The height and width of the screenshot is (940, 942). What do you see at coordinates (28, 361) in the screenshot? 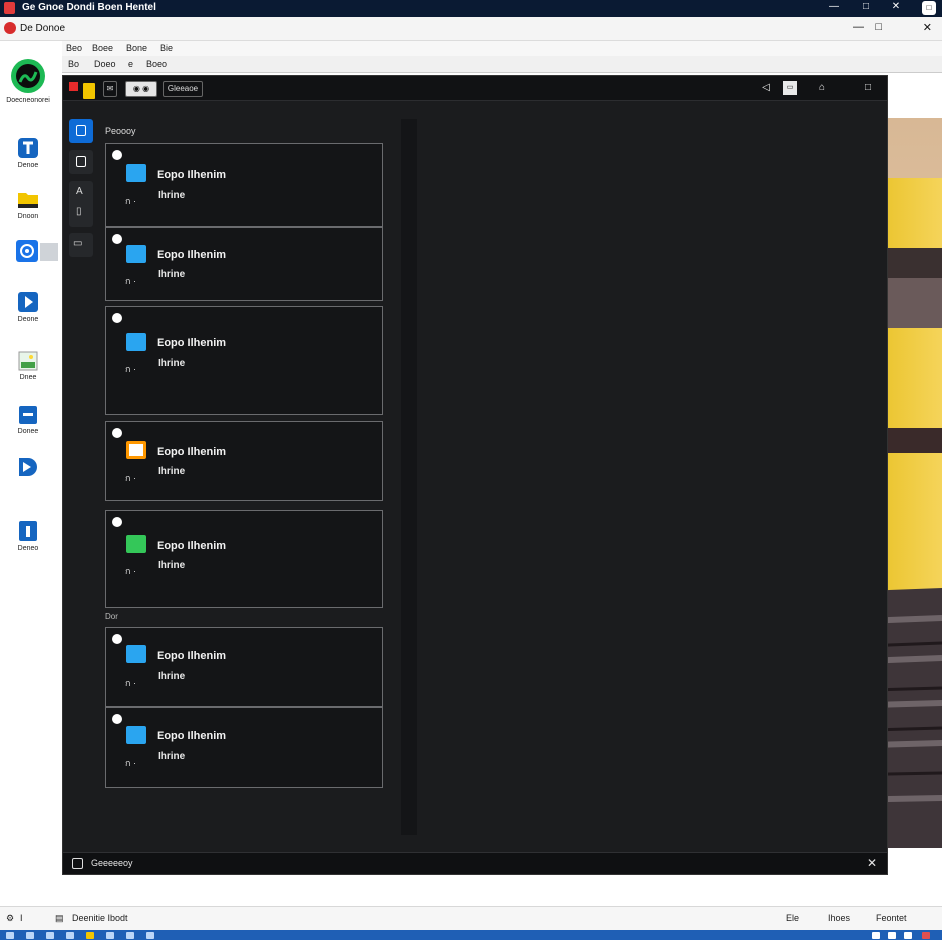
I see `image-app-icon` at bounding box center [28, 361].